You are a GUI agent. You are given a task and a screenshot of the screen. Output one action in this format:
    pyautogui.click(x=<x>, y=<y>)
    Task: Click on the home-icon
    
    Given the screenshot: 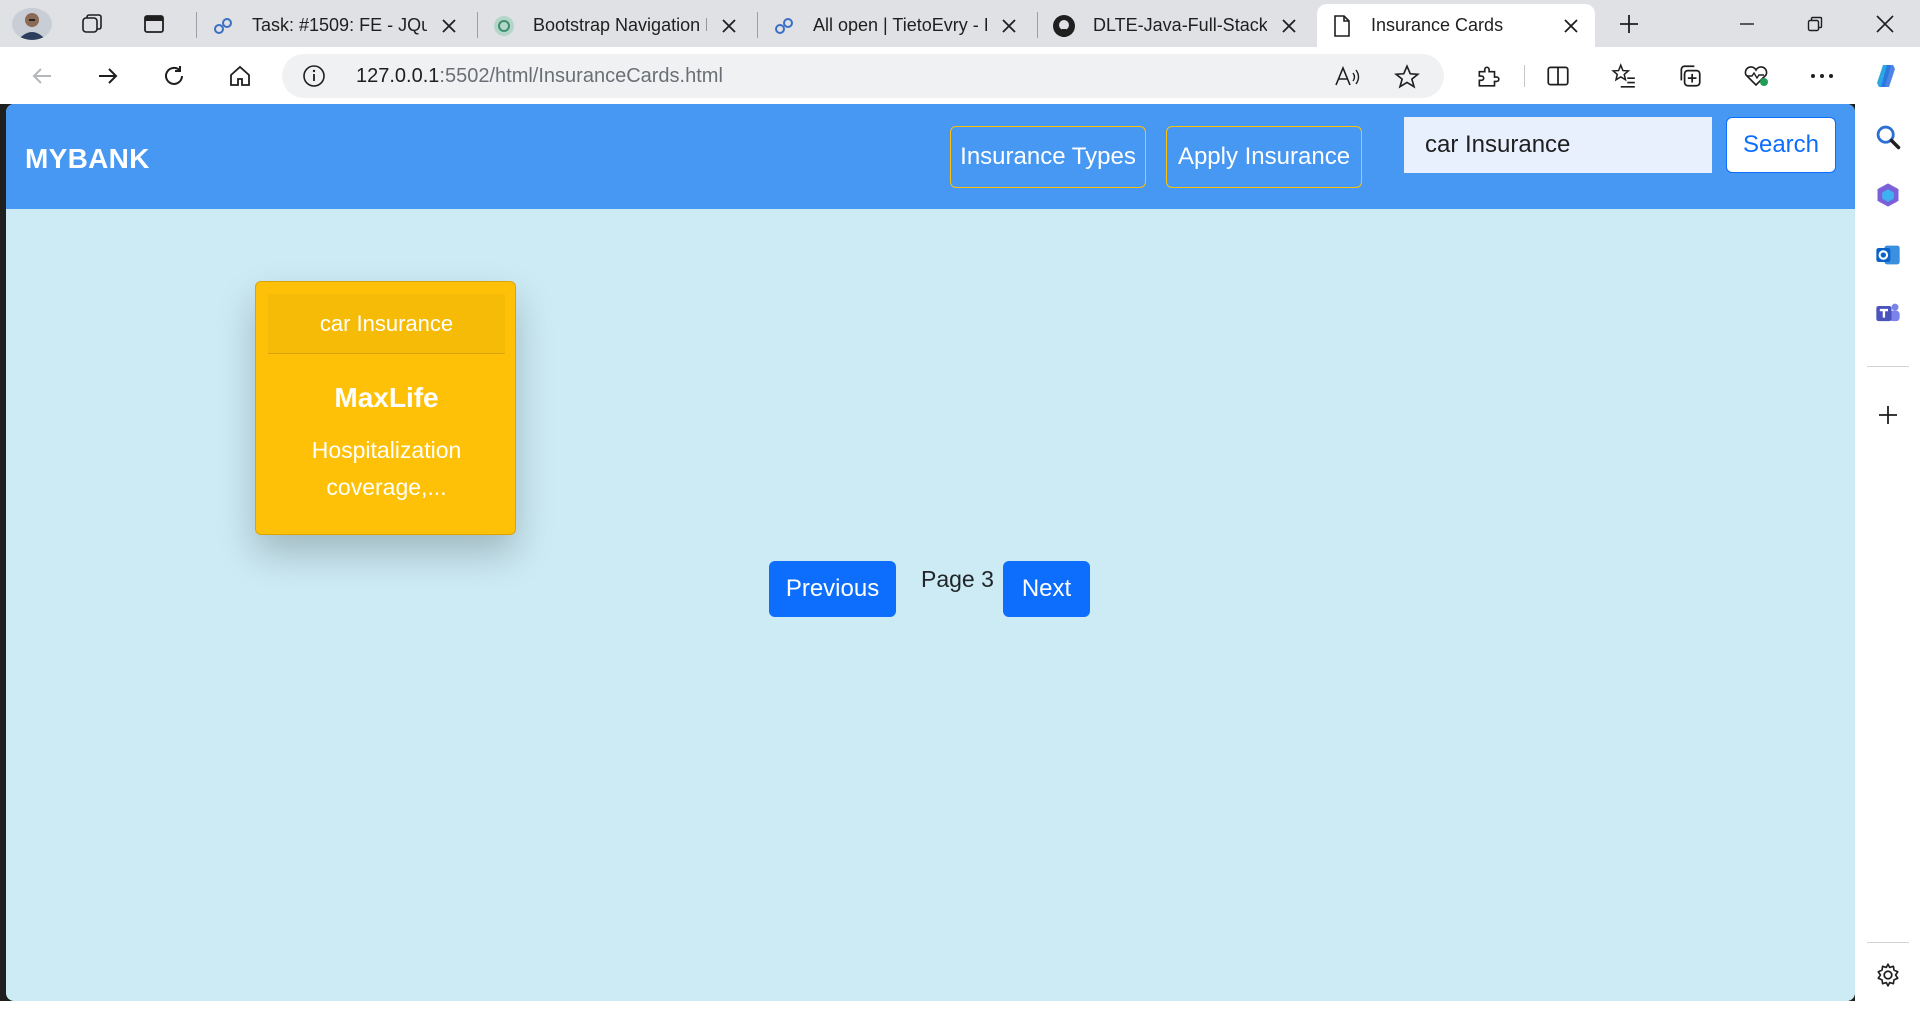 What is the action you would take?
    pyautogui.click(x=240, y=75)
    